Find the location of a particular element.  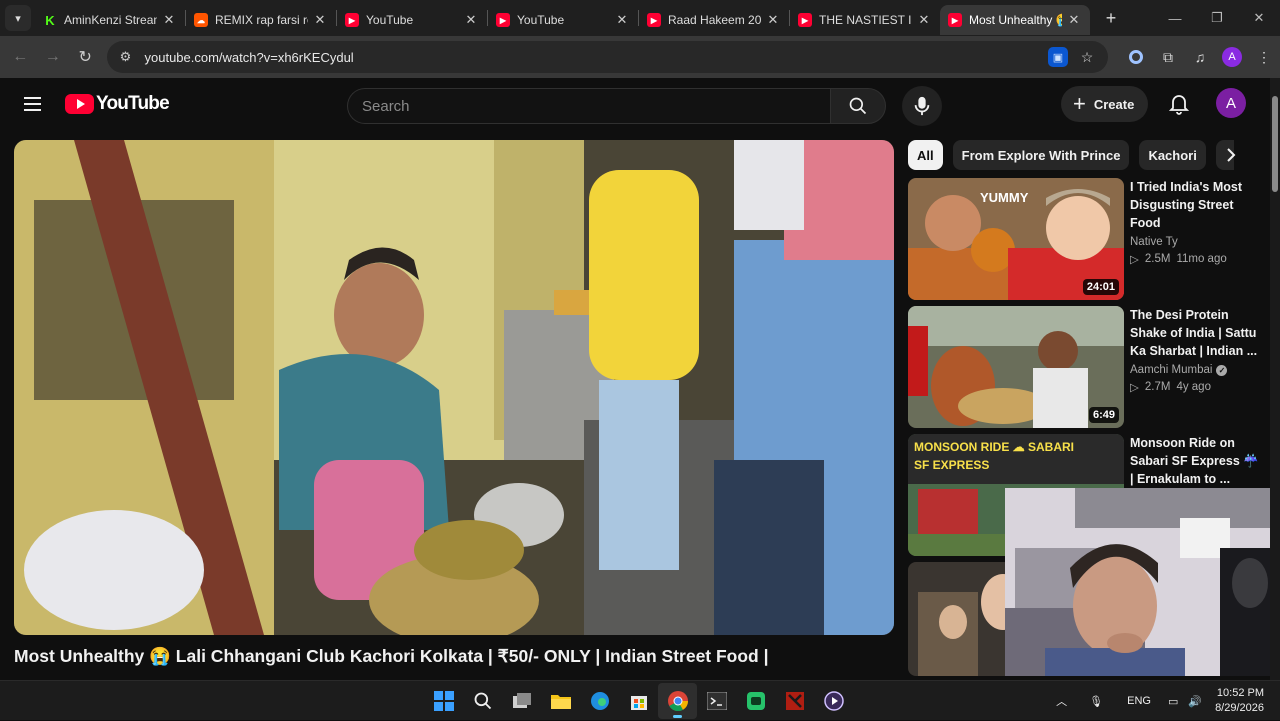

address-bar: ⚙ youtube.com/watch?v=xh6rKECydul ▣ ☆ is located at coordinates (607, 57).